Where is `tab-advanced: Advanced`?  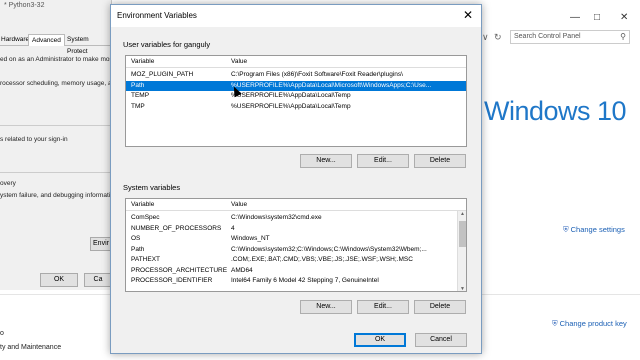
tab-advanced: Advanced is located at coordinates (46, 40).